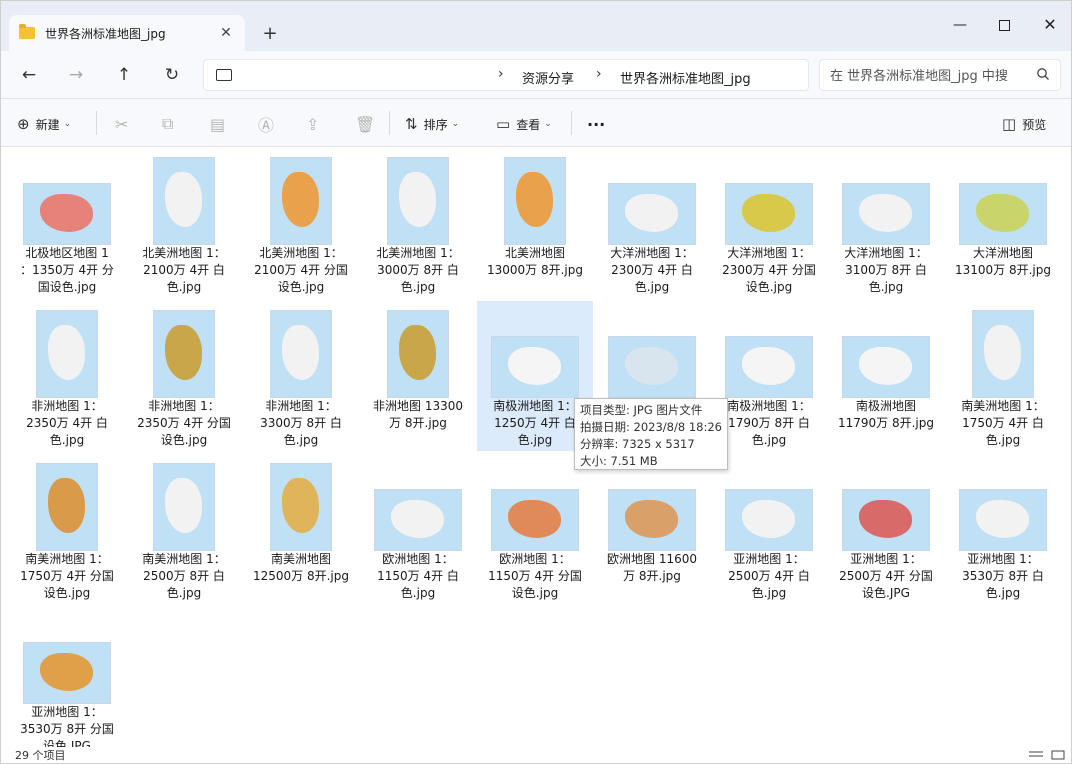  I want to click on file-item: 北美洲地图 1： 2100万 4开 白色.jpg, so click(184, 223).